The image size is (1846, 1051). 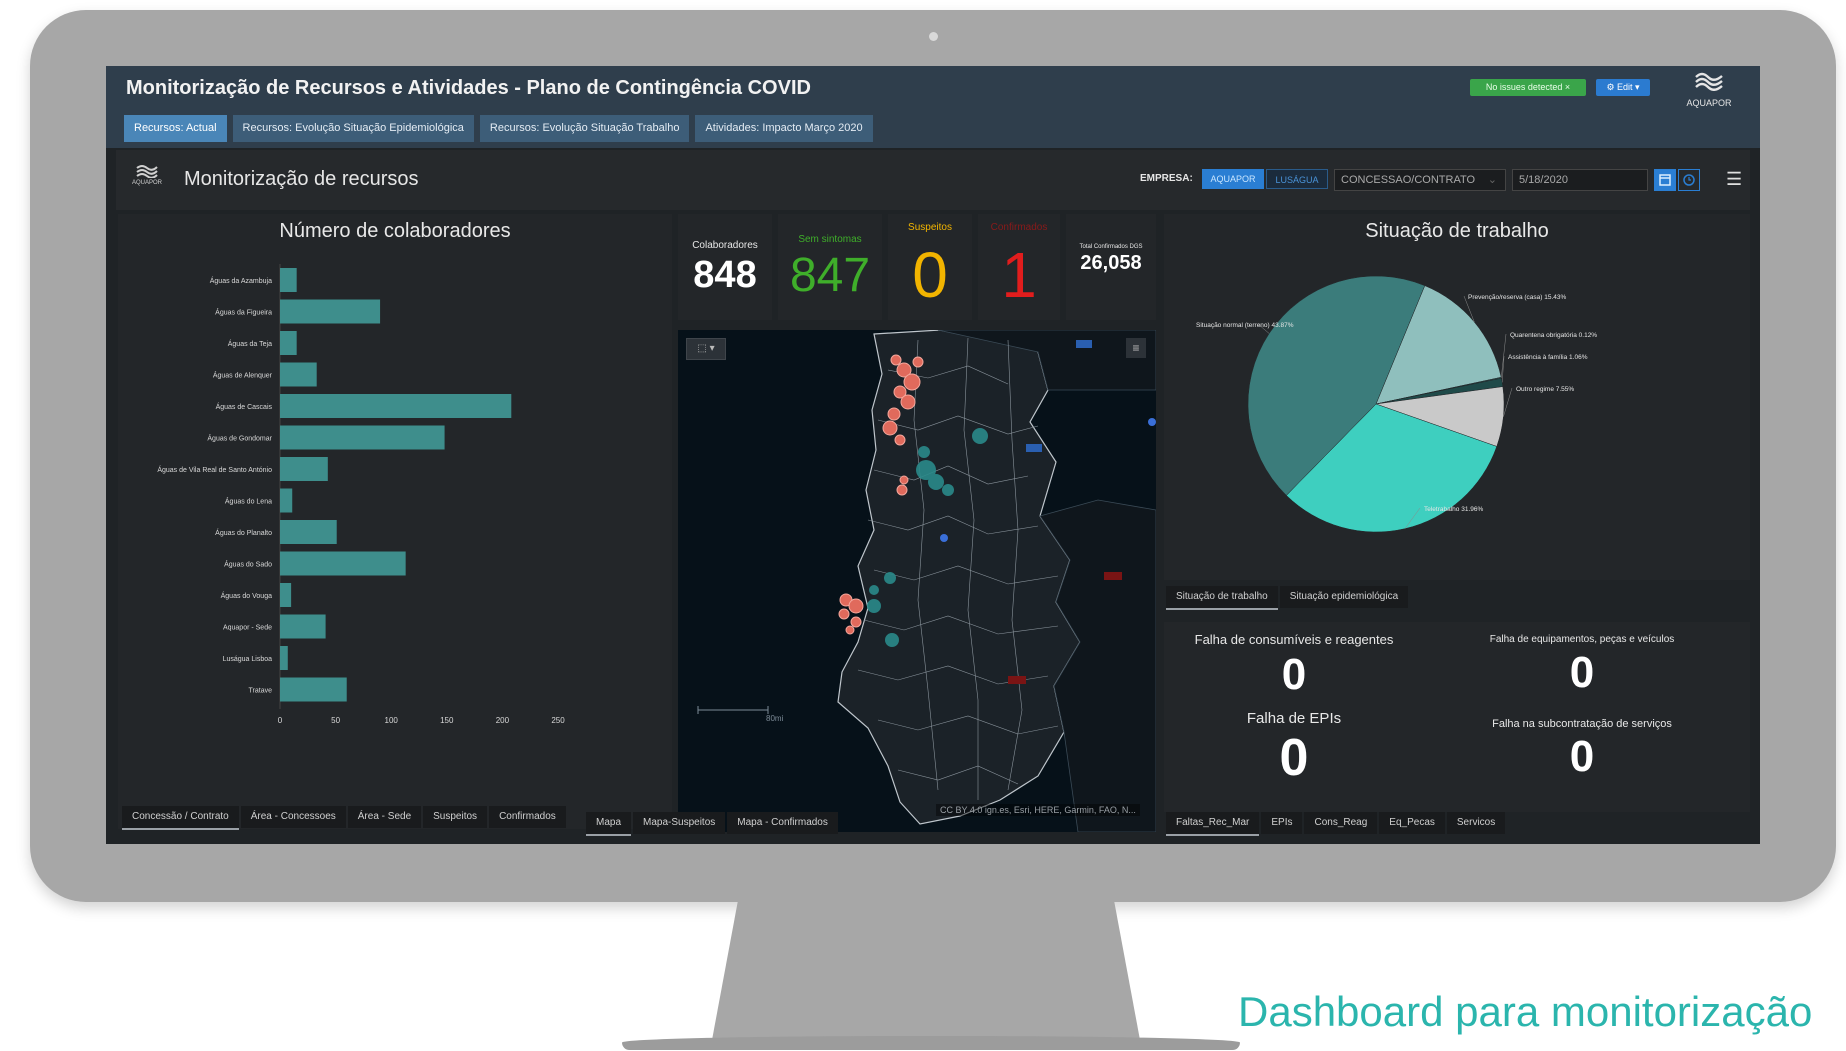 I want to click on kpi-suspeitos: Suspeitos 0, so click(x=930, y=267).